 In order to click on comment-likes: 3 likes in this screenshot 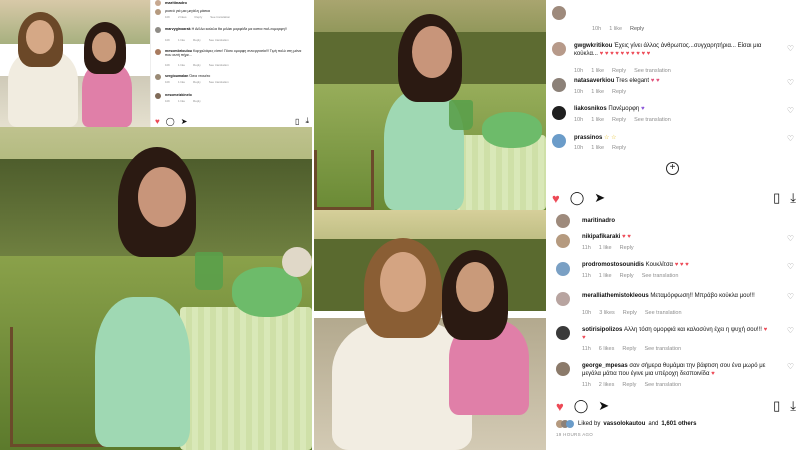, I will do `click(607, 313)`.